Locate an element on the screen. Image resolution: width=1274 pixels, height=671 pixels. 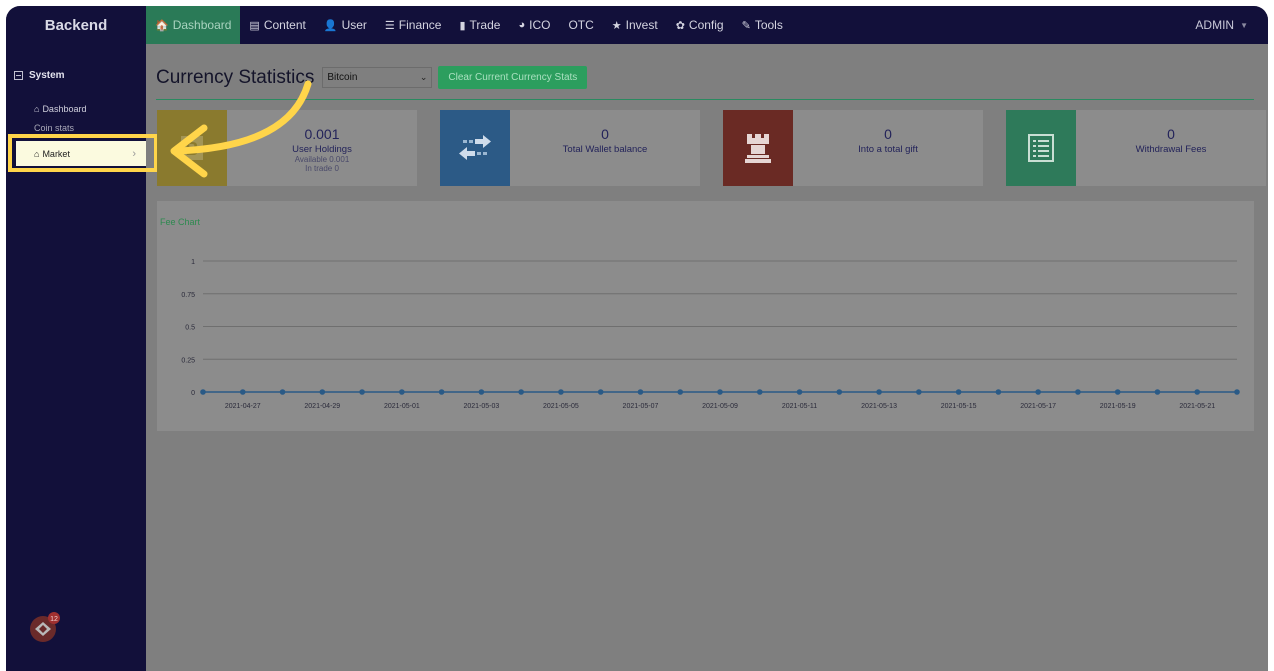
admin-menu: ADMIN ▼ is located at coordinates (1221, 25).